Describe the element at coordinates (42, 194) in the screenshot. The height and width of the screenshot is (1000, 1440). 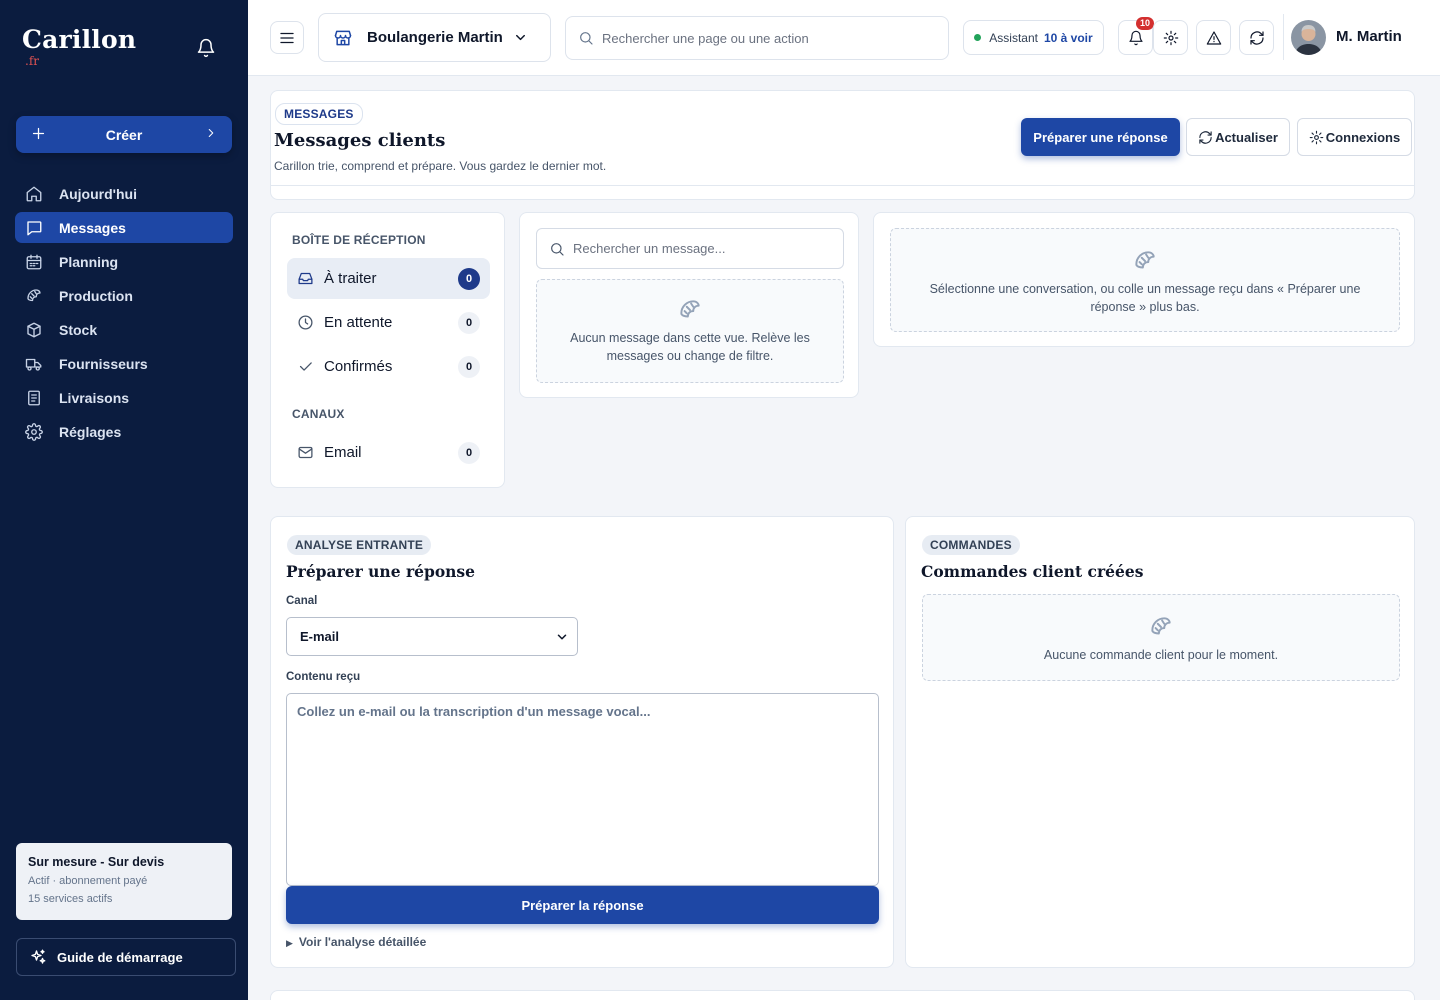
I see `home-icon` at that location.